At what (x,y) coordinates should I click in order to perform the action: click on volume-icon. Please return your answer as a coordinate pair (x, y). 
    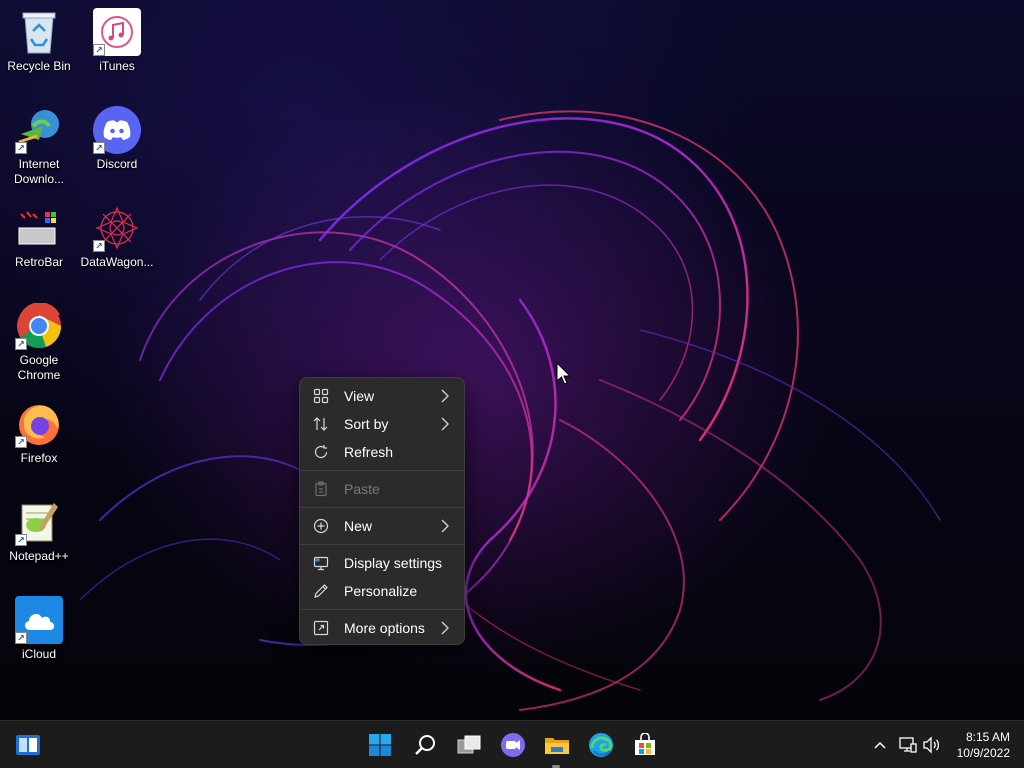
    Looking at the image, I should click on (932, 745).